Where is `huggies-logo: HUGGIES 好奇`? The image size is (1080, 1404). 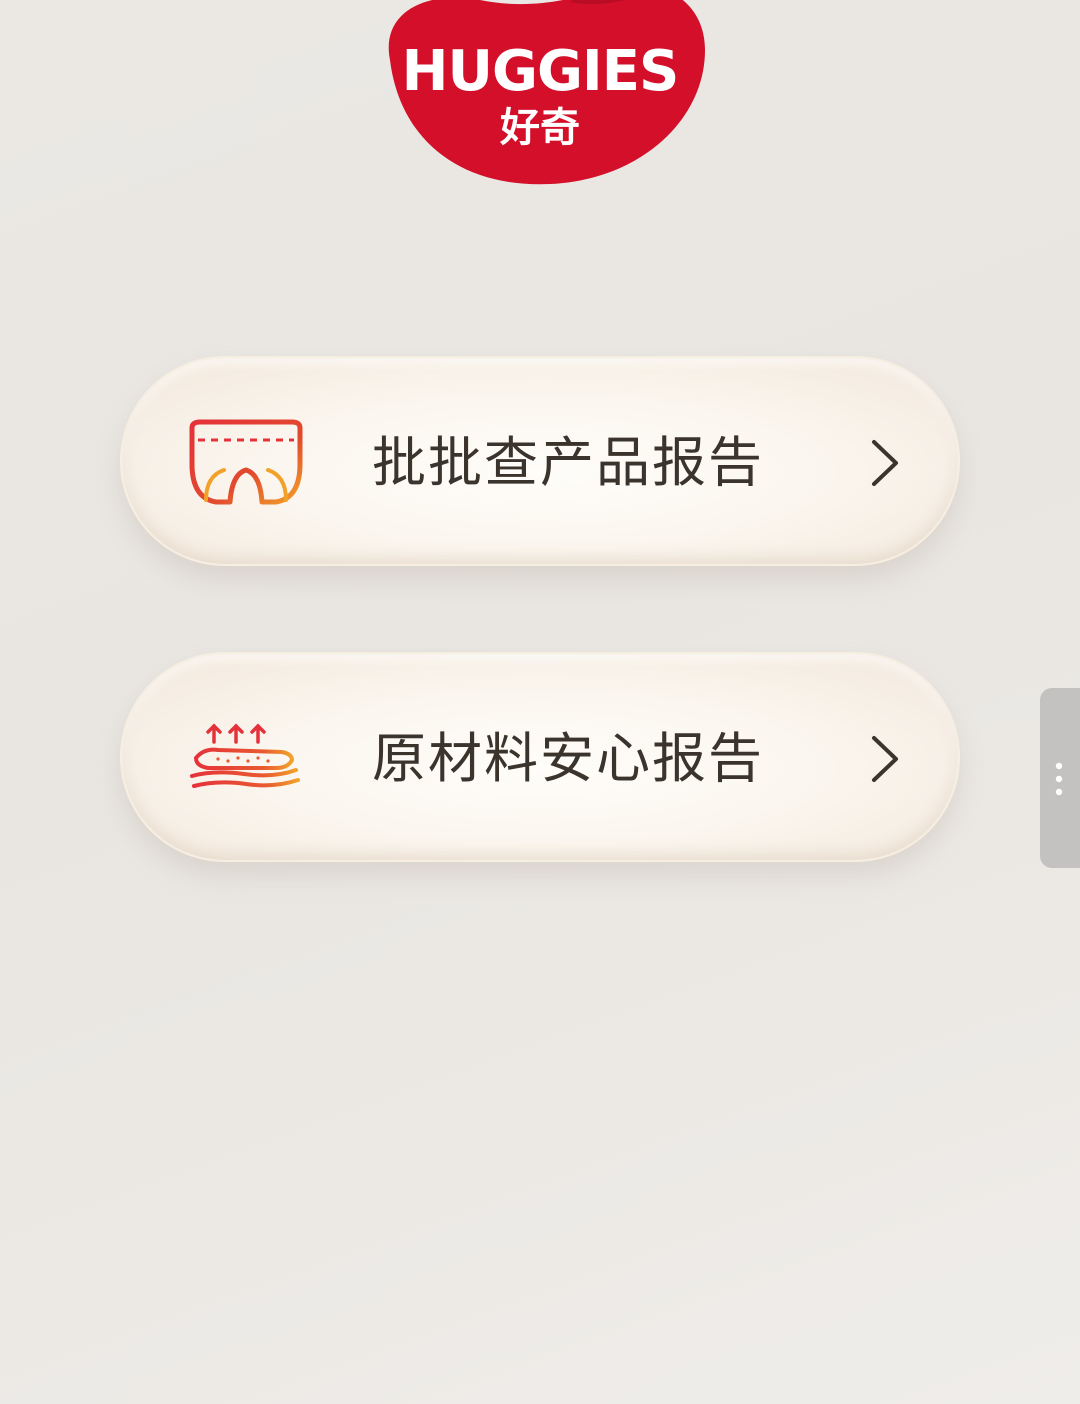 huggies-logo: HUGGIES 好奇 is located at coordinates (540, 95).